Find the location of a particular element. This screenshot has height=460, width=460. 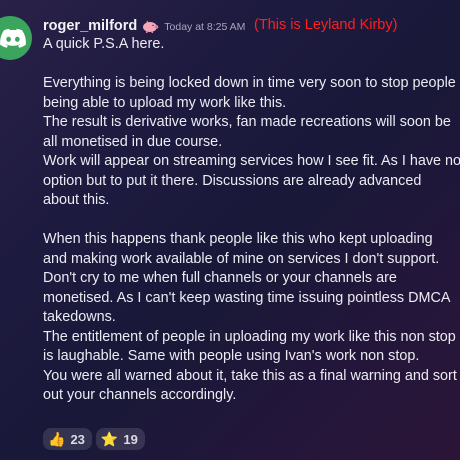

reaction-star: ⭐ 19 is located at coordinates (120, 439).